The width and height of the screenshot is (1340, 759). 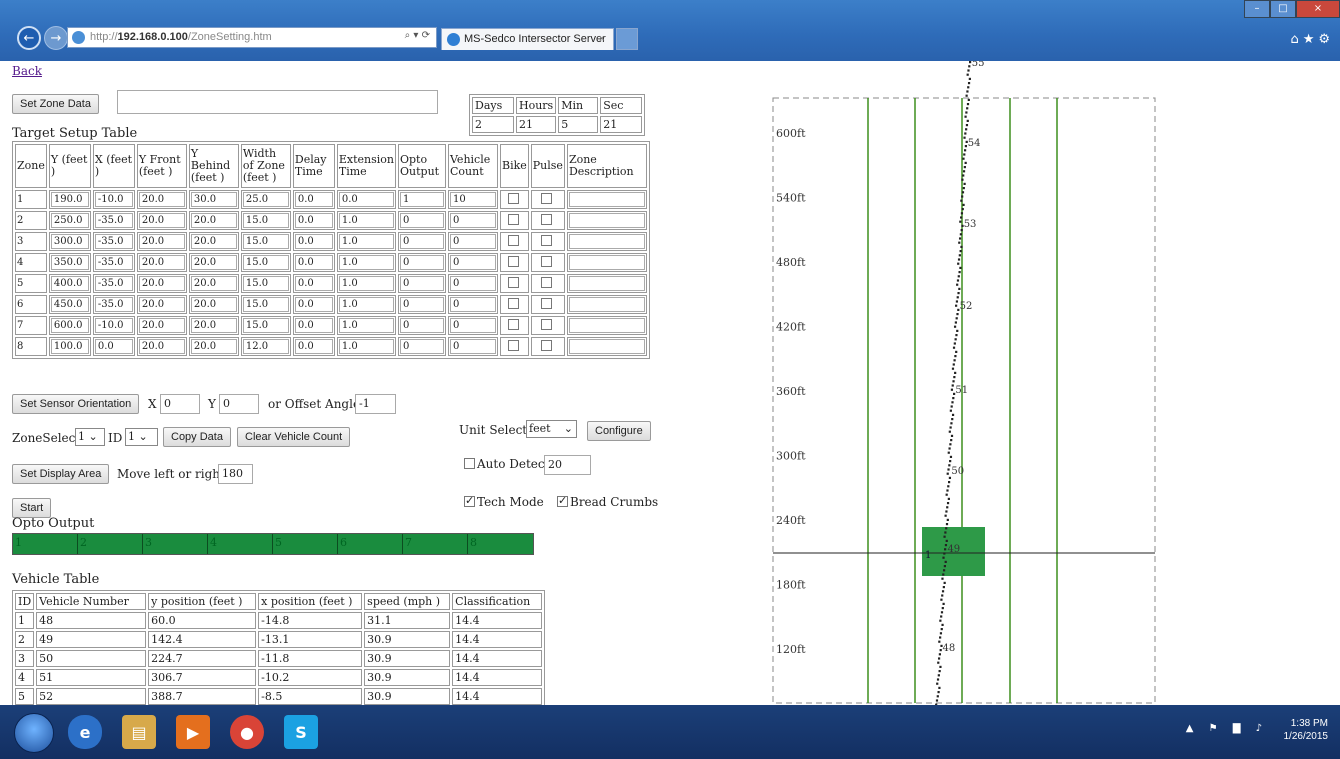 I want to click on move-left-right-input: 180, so click(x=235, y=474).